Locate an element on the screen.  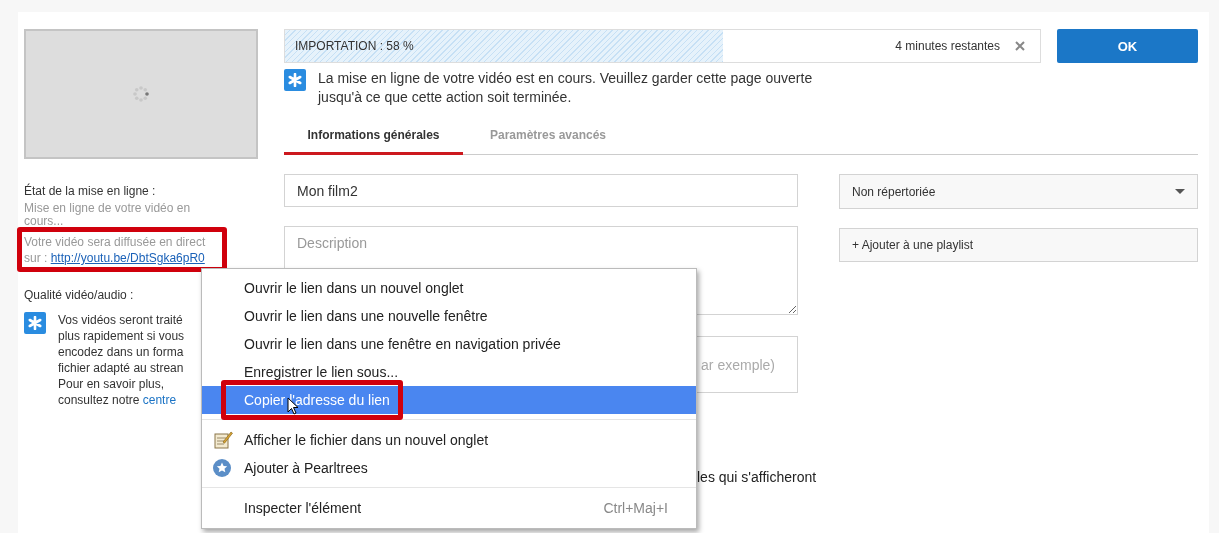
info-text: consultez notre is located at coordinates (99, 400).